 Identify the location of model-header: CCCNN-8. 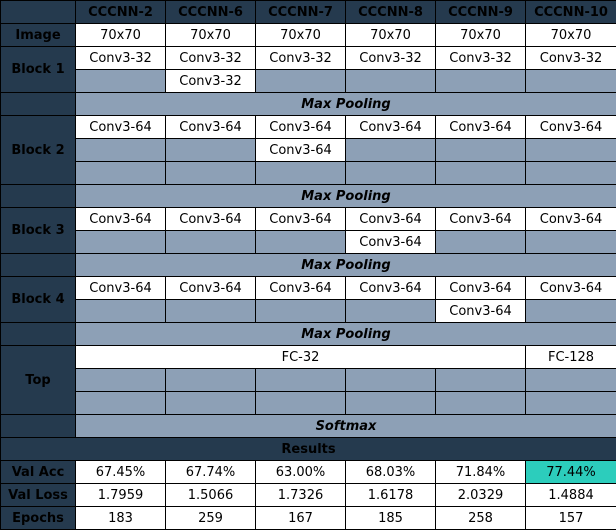
(390, 12).